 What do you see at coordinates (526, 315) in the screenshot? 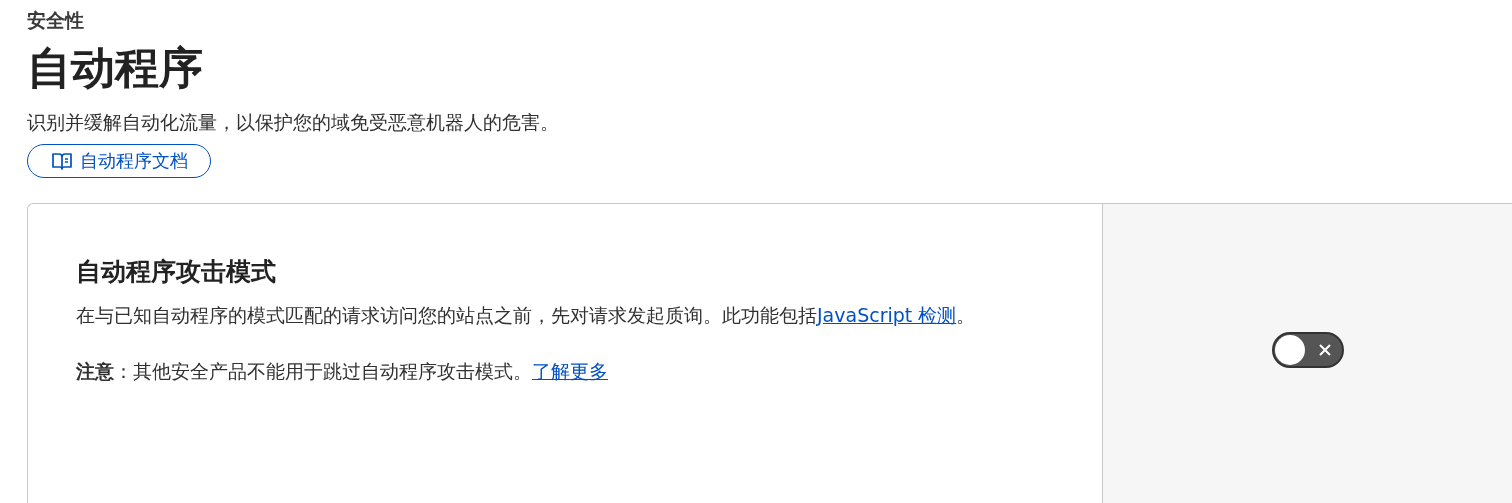
I see `setting-description: 在与已知自动程序的模式匹配的请求访问您的站点之前，先对请求发起质询。此功能包括JavaScript 检测。` at bounding box center [526, 315].